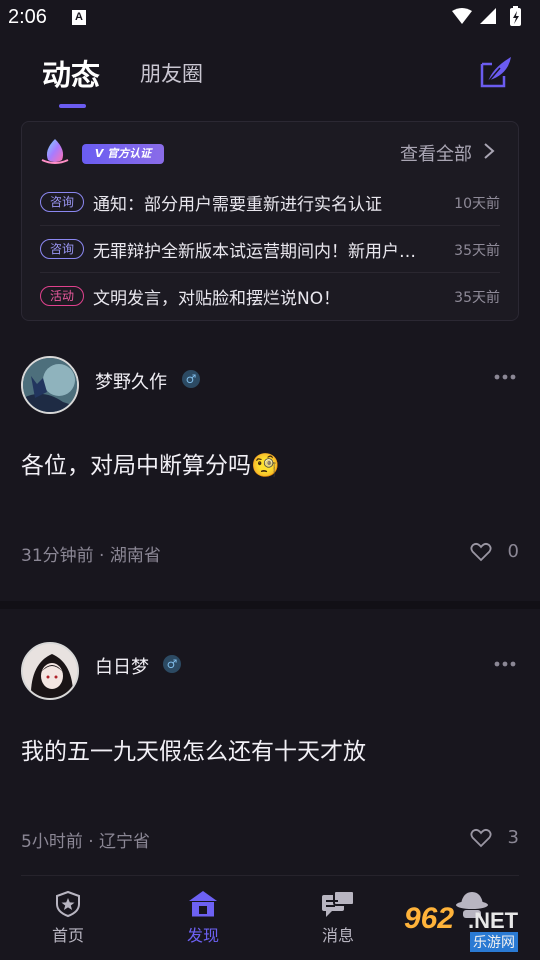 Image resolution: width=540 pixels, height=960 pixels. Describe the element at coordinates (237, 205) in the screenshot. I see `notice-title: 通知：部分用户需要重新进行实名认证` at that location.